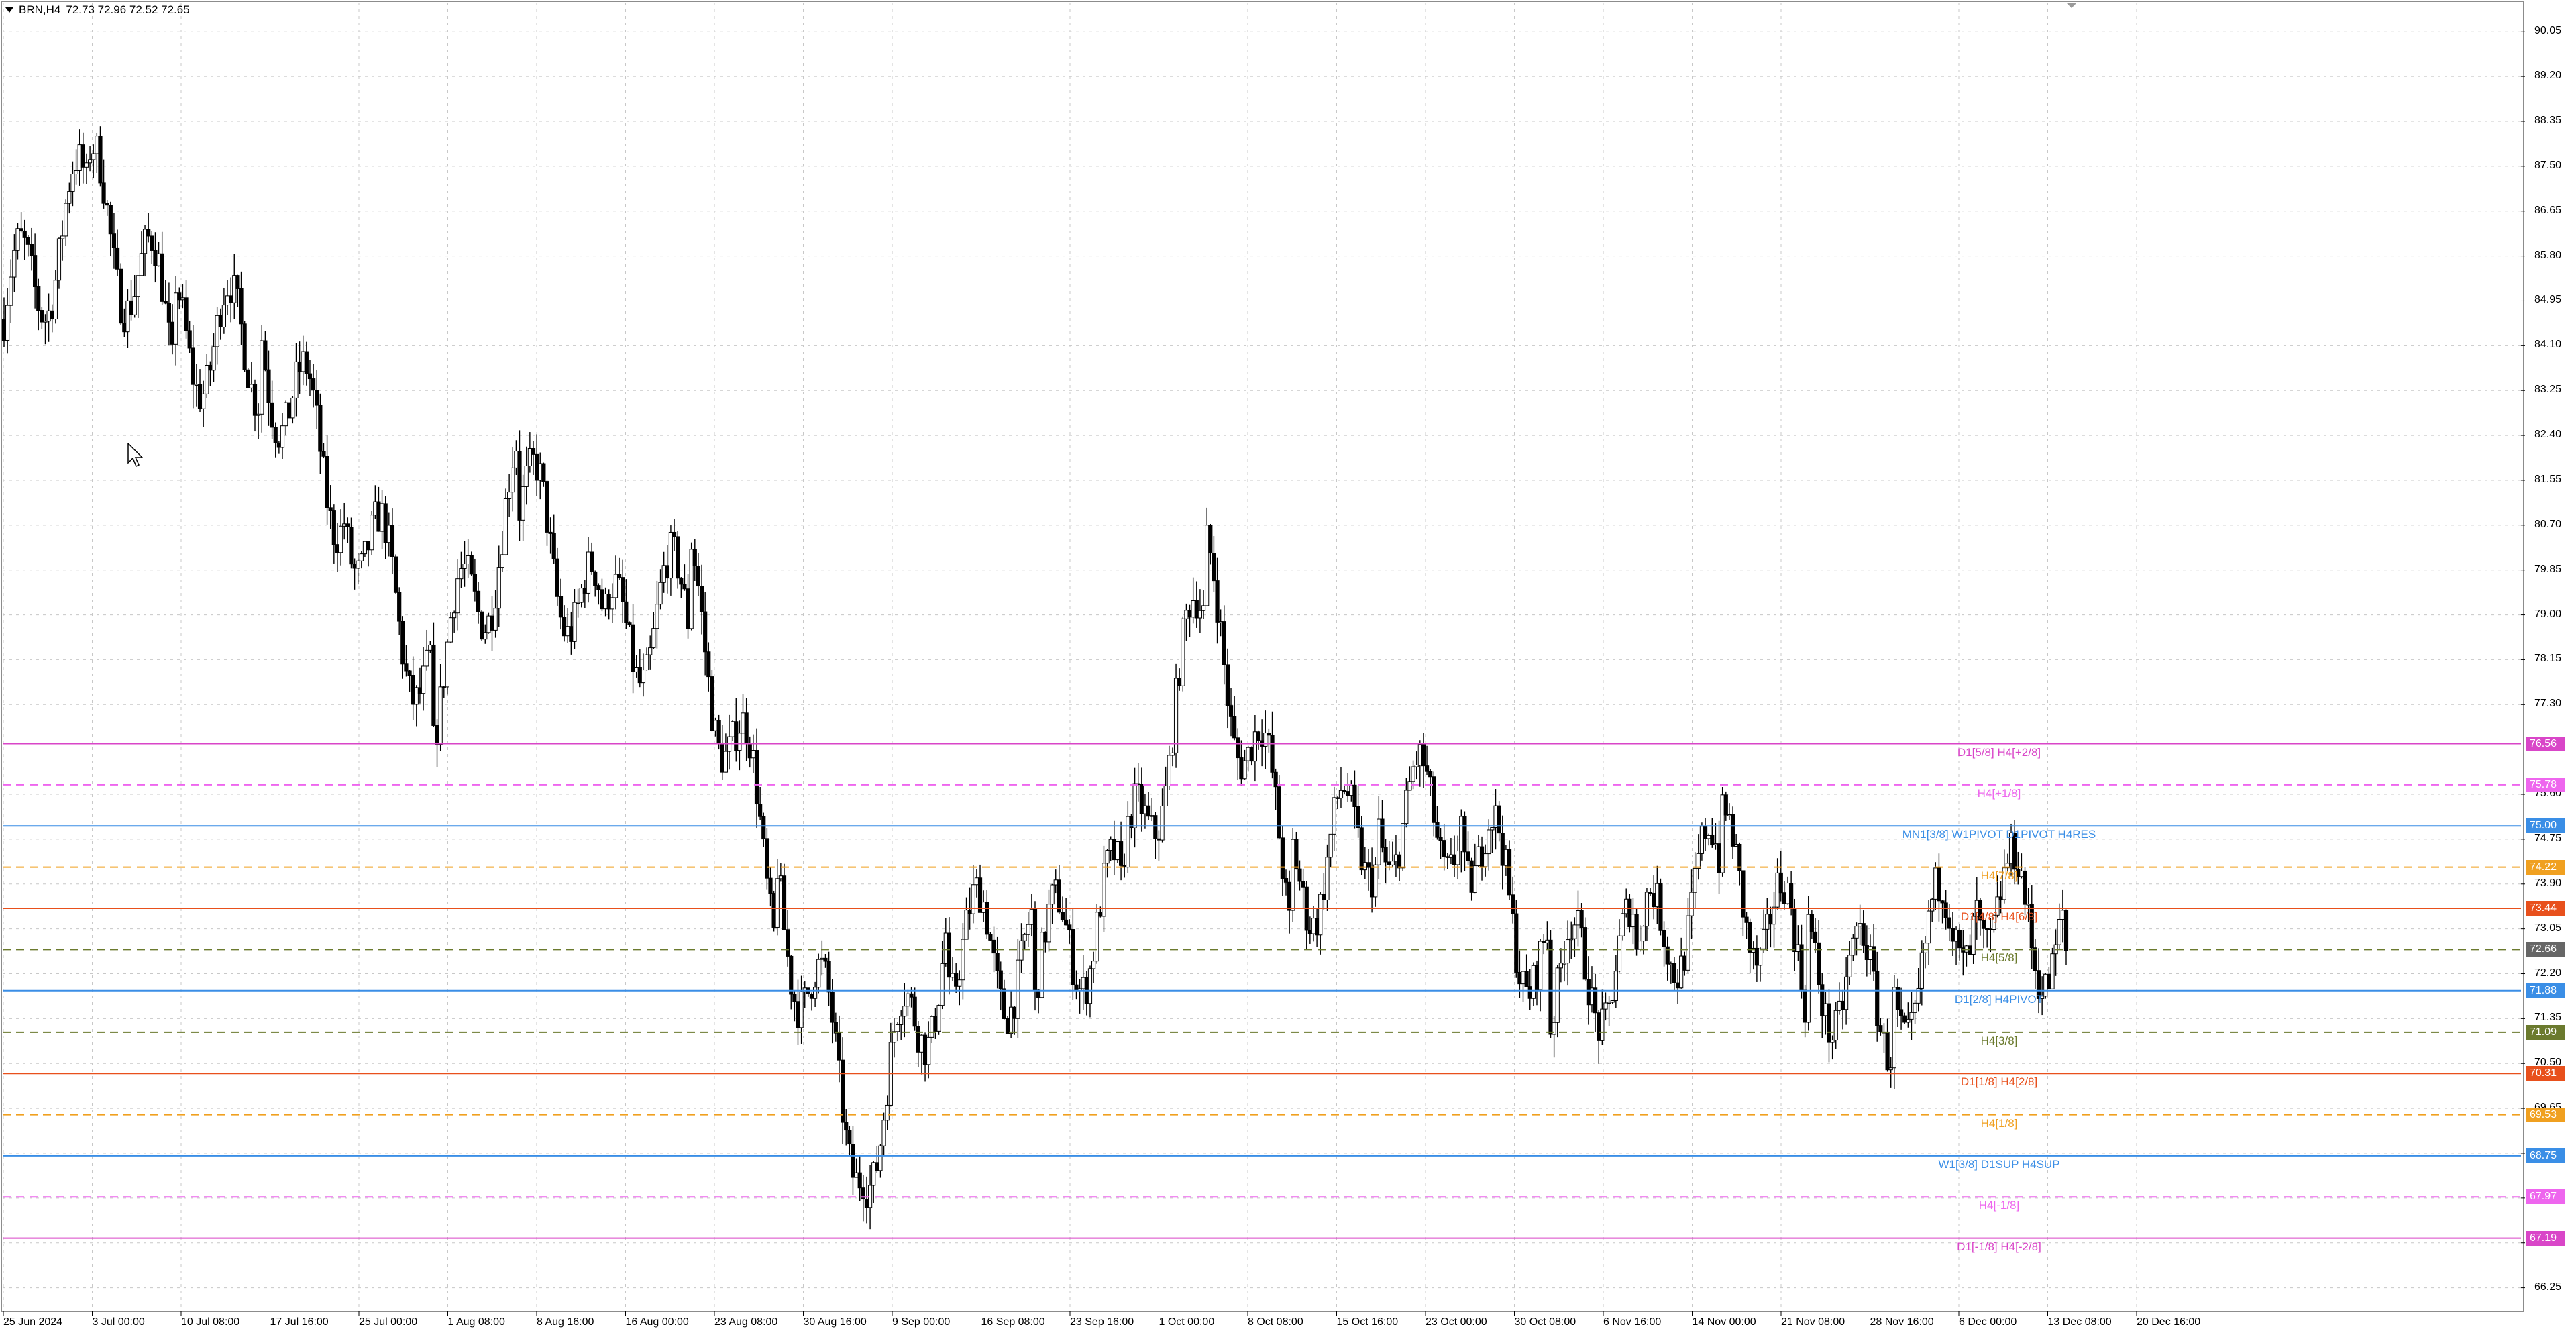 This screenshot has width=2576, height=1339. What do you see at coordinates (1013, 1322) in the screenshot?
I see `time-tick-label: 16 Sep 08:00` at bounding box center [1013, 1322].